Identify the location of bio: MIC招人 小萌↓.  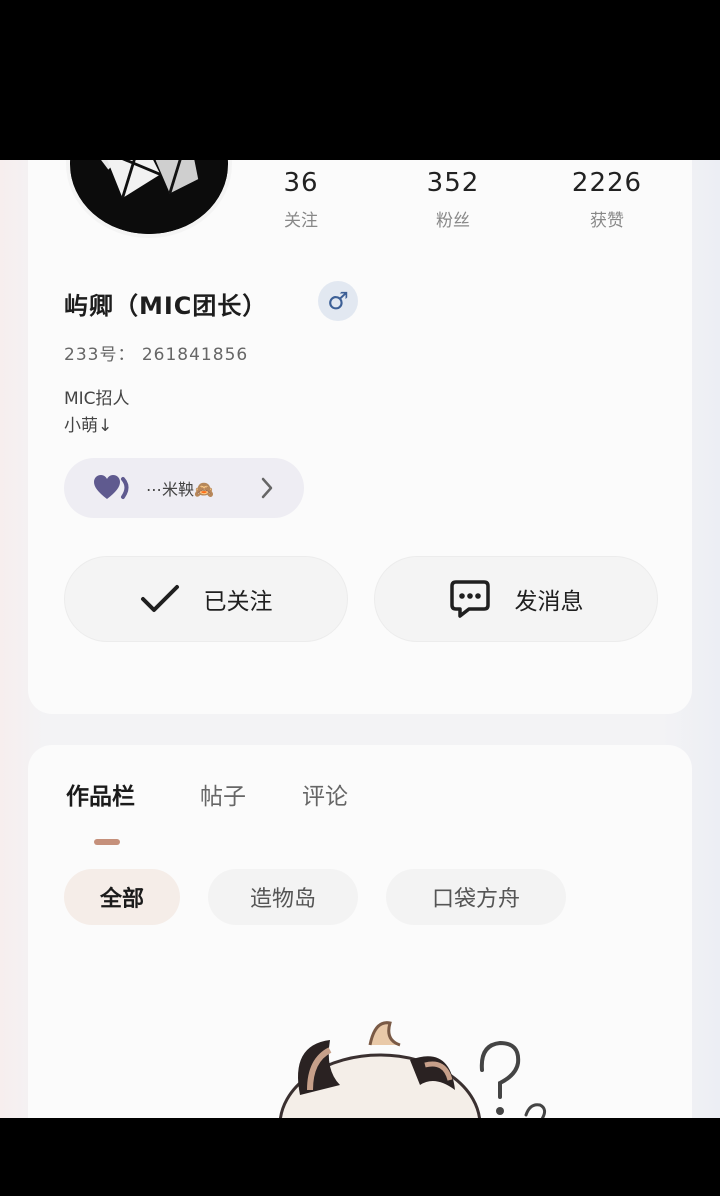
(97, 413).